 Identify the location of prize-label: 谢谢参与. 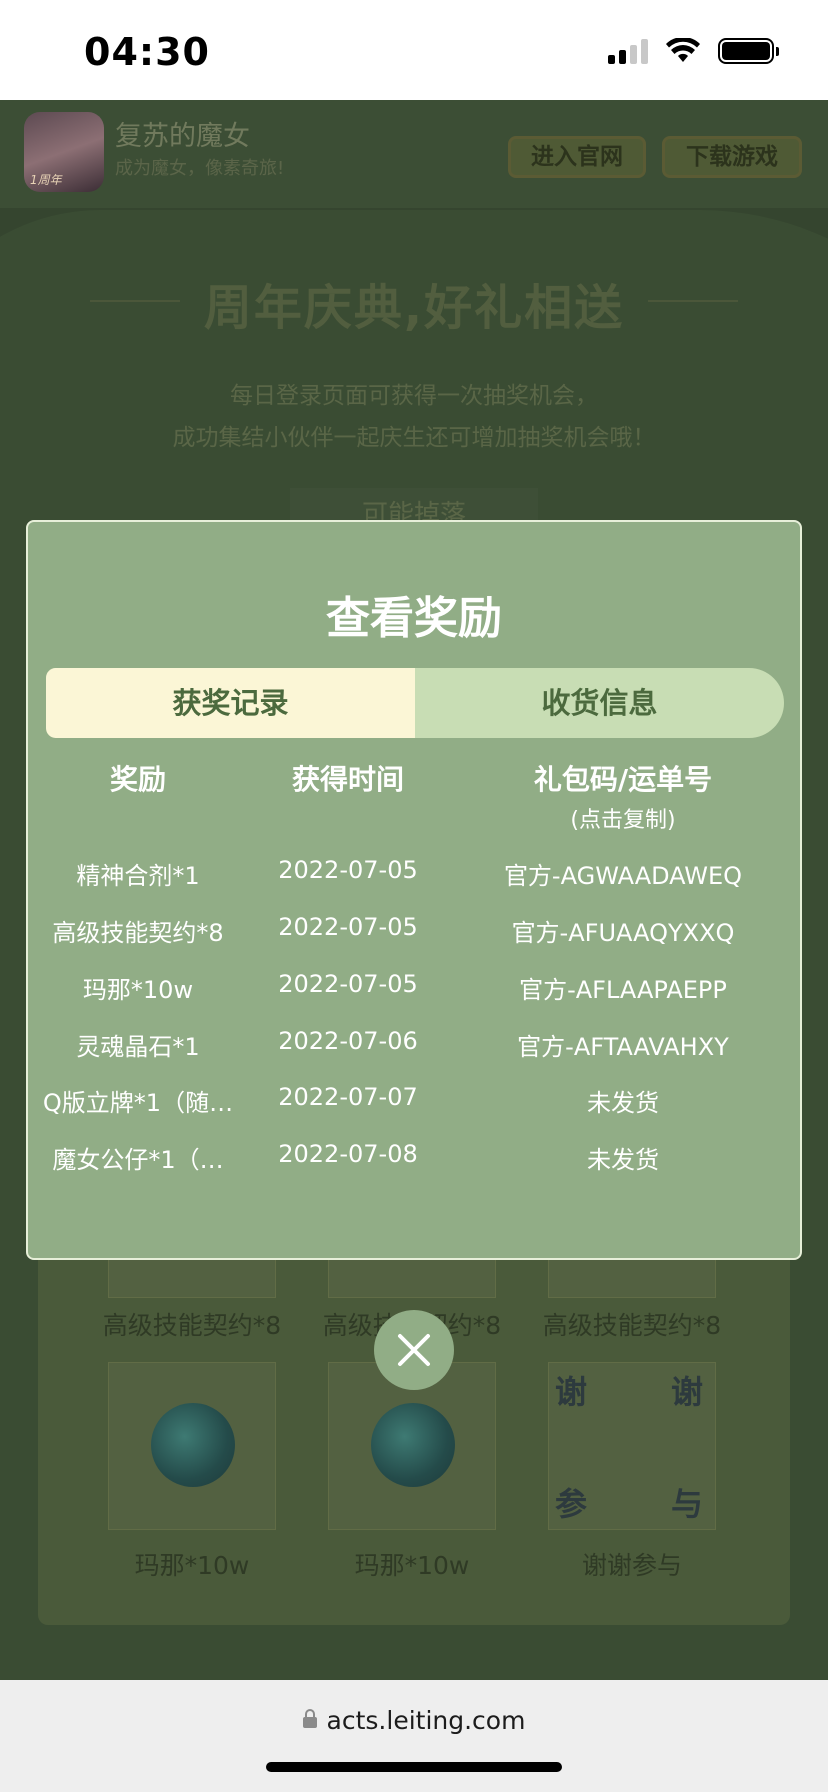
(631, 1565).